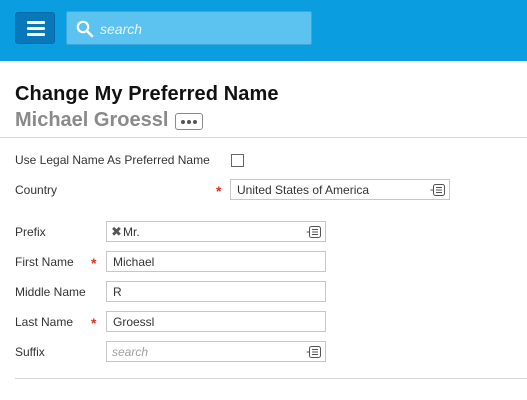 This screenshot has height=400, width=527. What do you see at coordinates (30, 352) in the screenshot?
I see `suffix-label: Suffix` at bounding box center [30, 352].